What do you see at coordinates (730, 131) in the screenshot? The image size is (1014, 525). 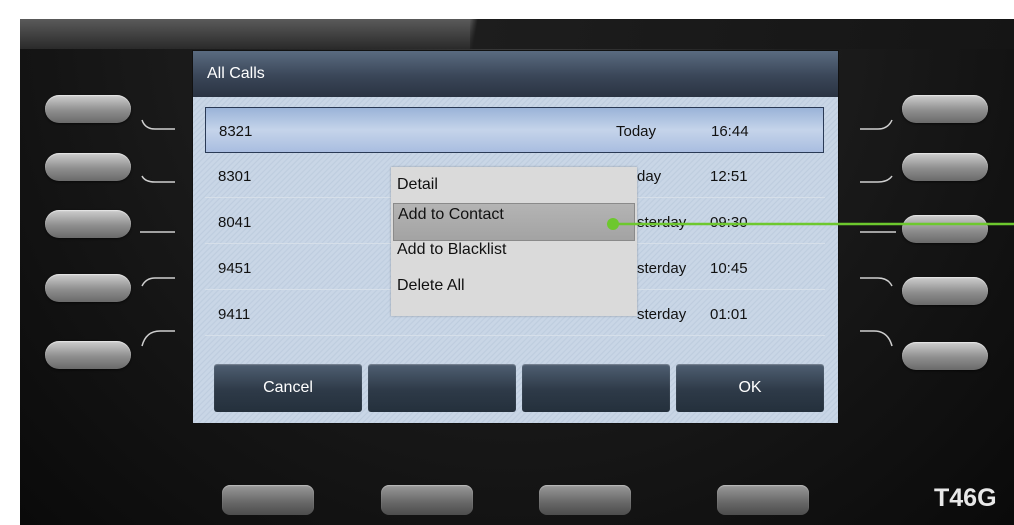 I see `call-time: 16:44` at bounding box center [730, 131].